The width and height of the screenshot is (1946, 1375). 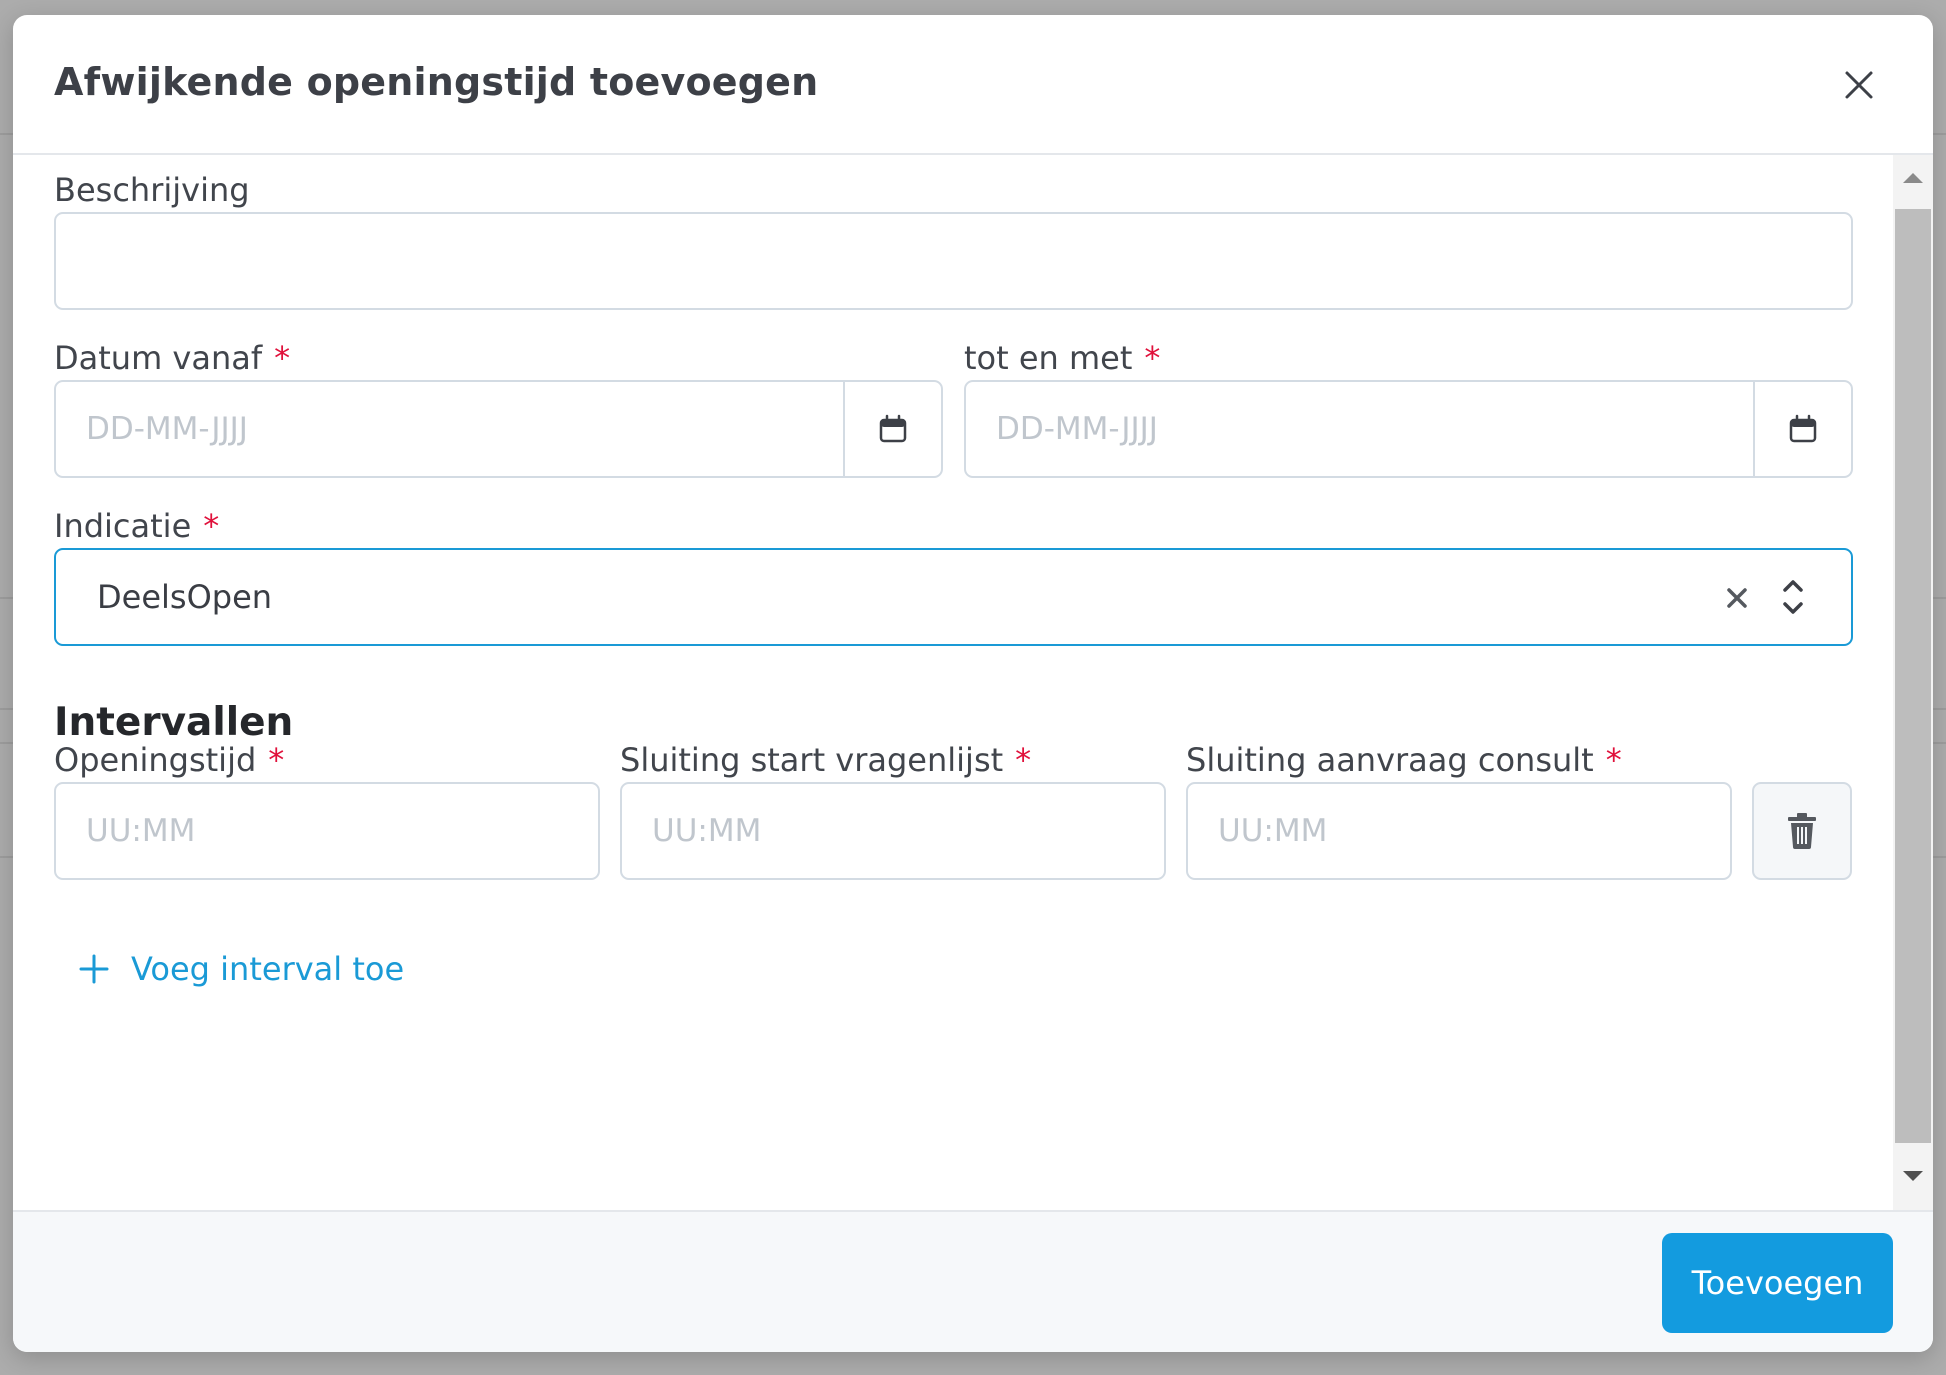 I want to click on date-to-input, so click(x=1361, y=429).